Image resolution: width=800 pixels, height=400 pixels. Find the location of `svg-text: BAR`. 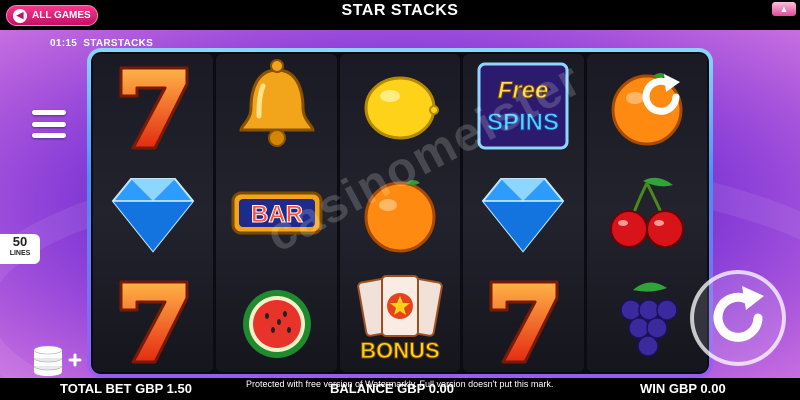

svg-text: BAR is located at coordinates (277, 214).